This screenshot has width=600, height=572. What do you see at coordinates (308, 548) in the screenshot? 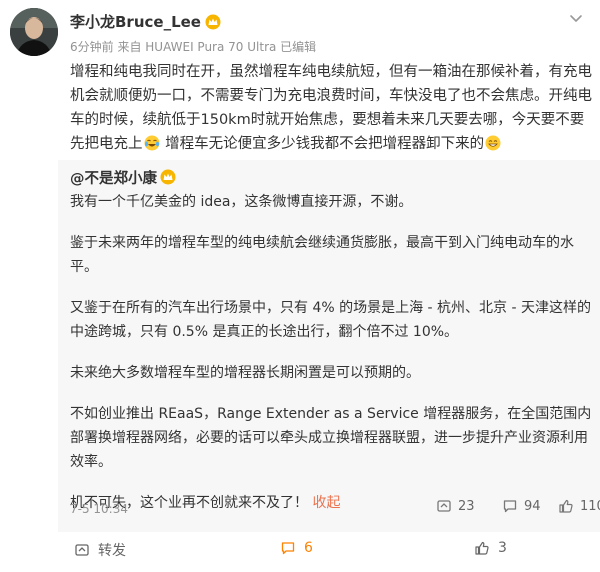
I see `comment-button-count: 6` at bounding box center [308, 548].